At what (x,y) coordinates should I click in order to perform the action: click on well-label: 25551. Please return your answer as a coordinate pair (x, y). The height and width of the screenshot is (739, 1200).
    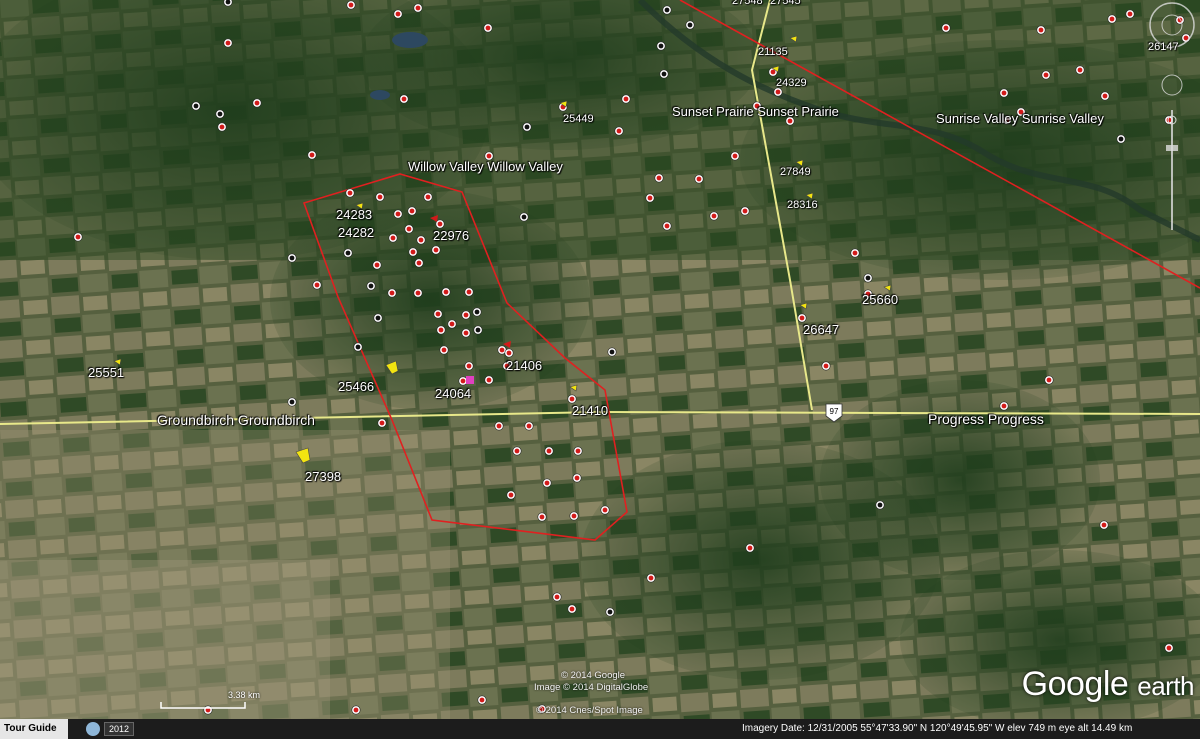
    Looking at the image, I should click on (106, 372).